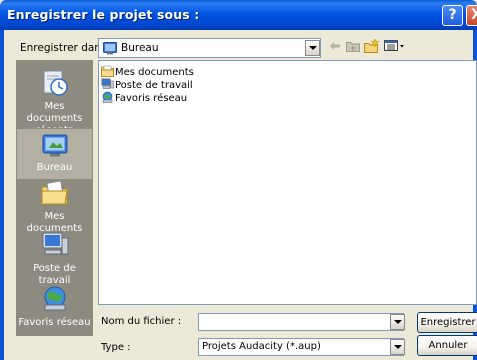  Describe the element at coordinates (54, 193) in the screenshot. I see `my-documents-icon` at that location.